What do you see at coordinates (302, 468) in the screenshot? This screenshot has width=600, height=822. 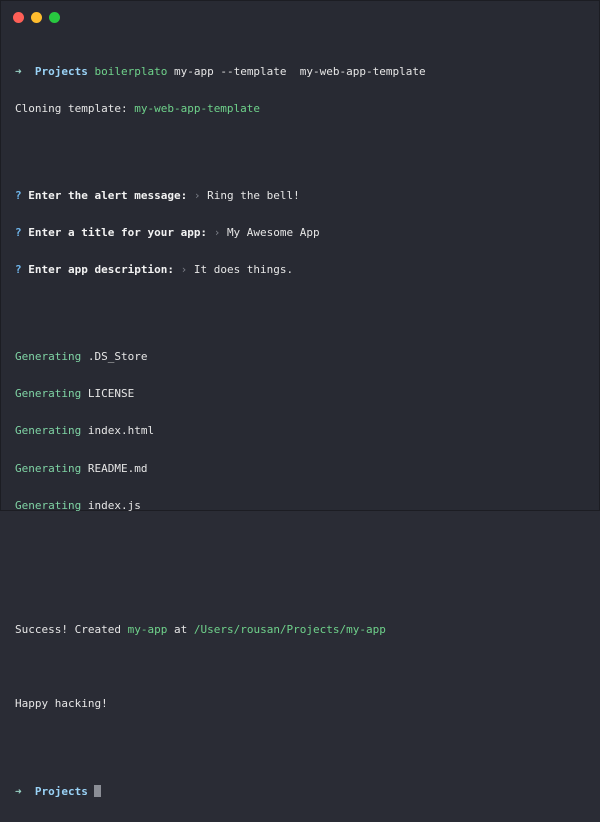 I see `generating-line: Generating README.md` at bounding box center [302, 468].